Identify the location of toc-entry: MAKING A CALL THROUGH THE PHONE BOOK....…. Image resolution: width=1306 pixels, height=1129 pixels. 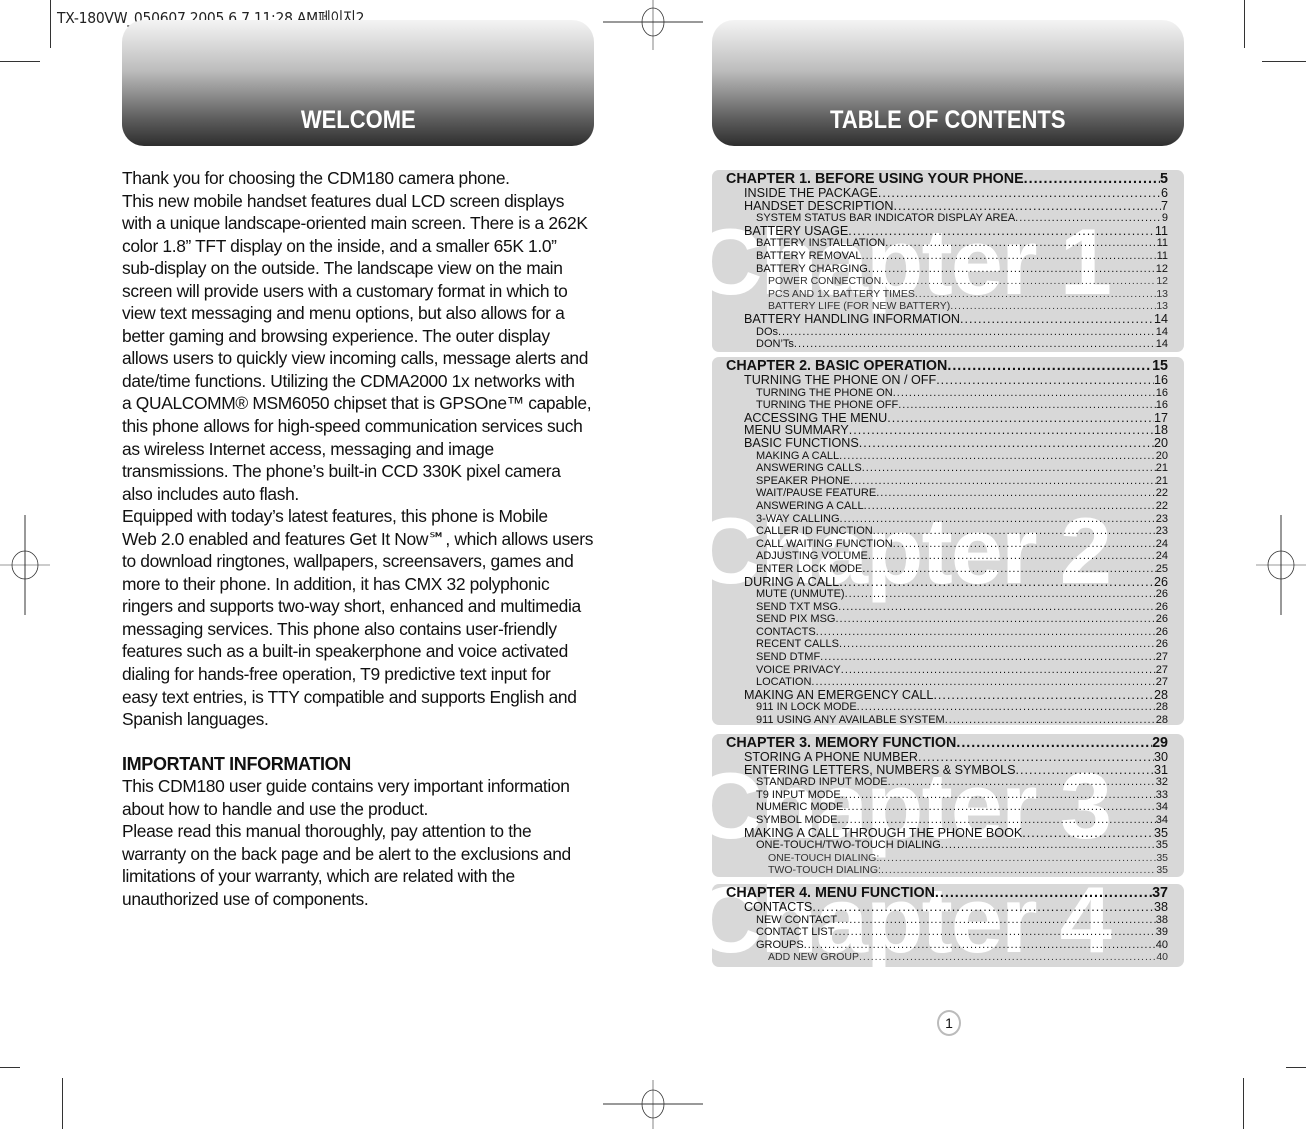
(947, 832).